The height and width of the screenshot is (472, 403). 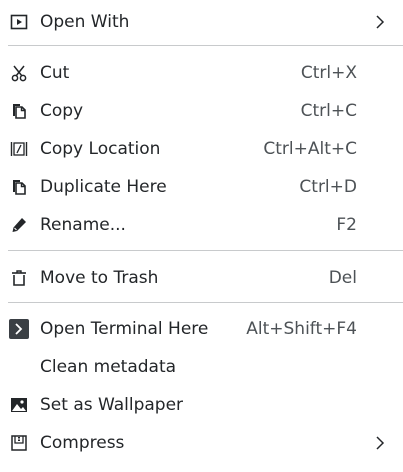 I want to click on duplicate-icon, so click(x=19, y=187).